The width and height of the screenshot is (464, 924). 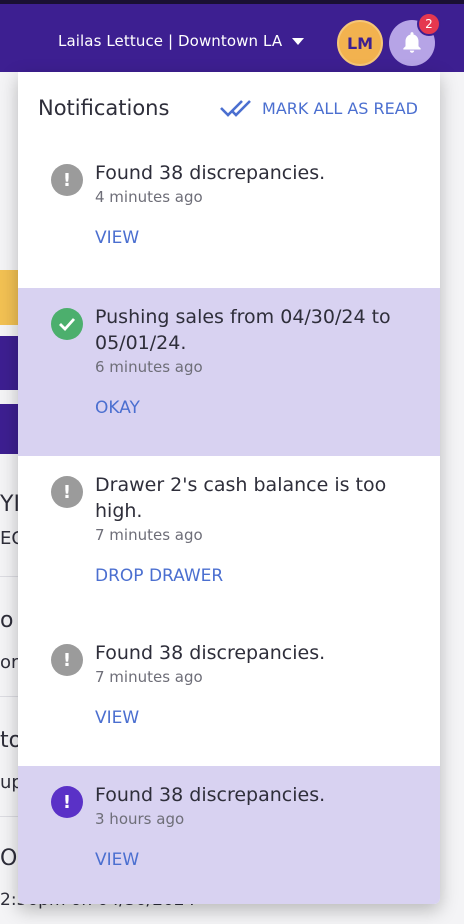 What do you see at coordinates (104, 108) in the screenshot?
I see `notifications-title: Notifications` at bounding box center [104, 108].